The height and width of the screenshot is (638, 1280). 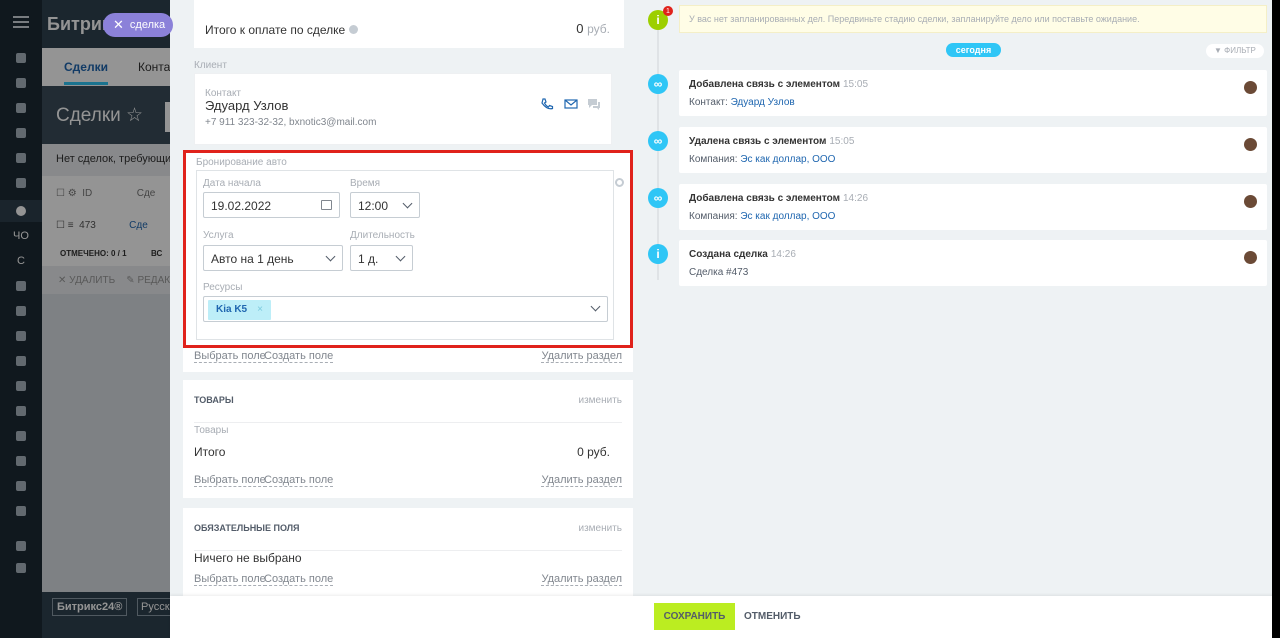 What do you see at coordinates (619, 182) in the screenshot?
I see `settings-gear-icon` at bounding box center [619, 182].